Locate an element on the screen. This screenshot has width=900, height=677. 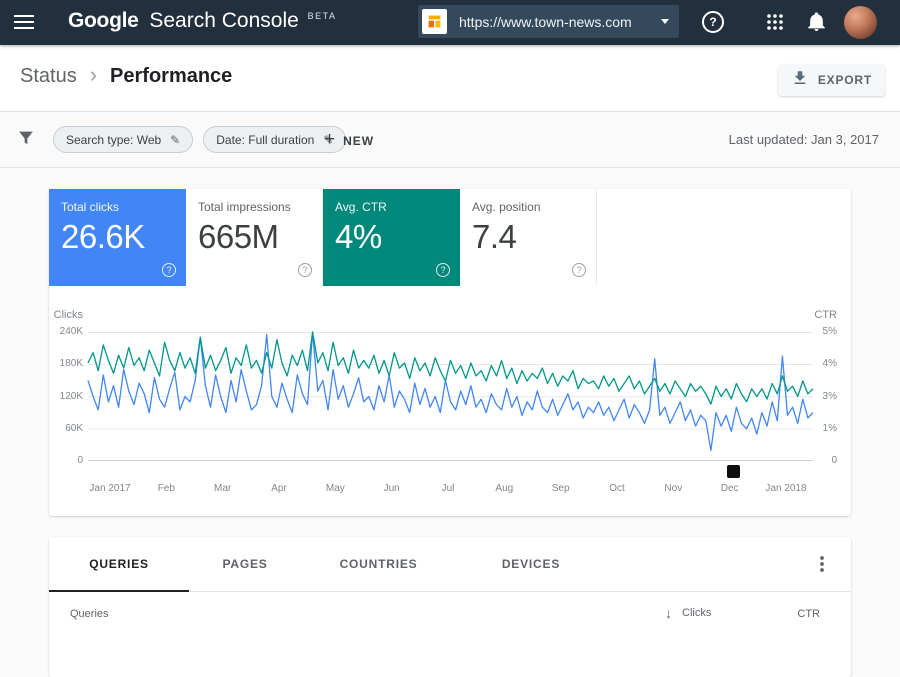
column-clicks: ↓ Clicks is located at coordinates (688, 613).